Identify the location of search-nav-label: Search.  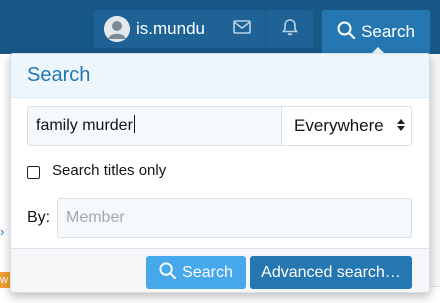
(388, 31).